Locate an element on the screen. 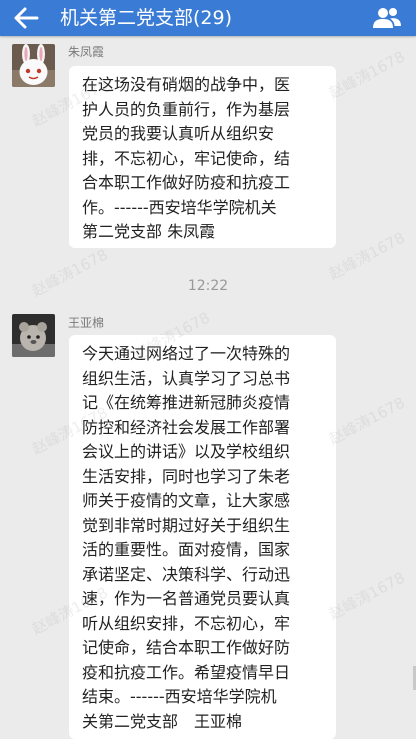 The image size is (416, 739). chat-title: 机关第二党支部(29) is located at coordinates (146, 18).